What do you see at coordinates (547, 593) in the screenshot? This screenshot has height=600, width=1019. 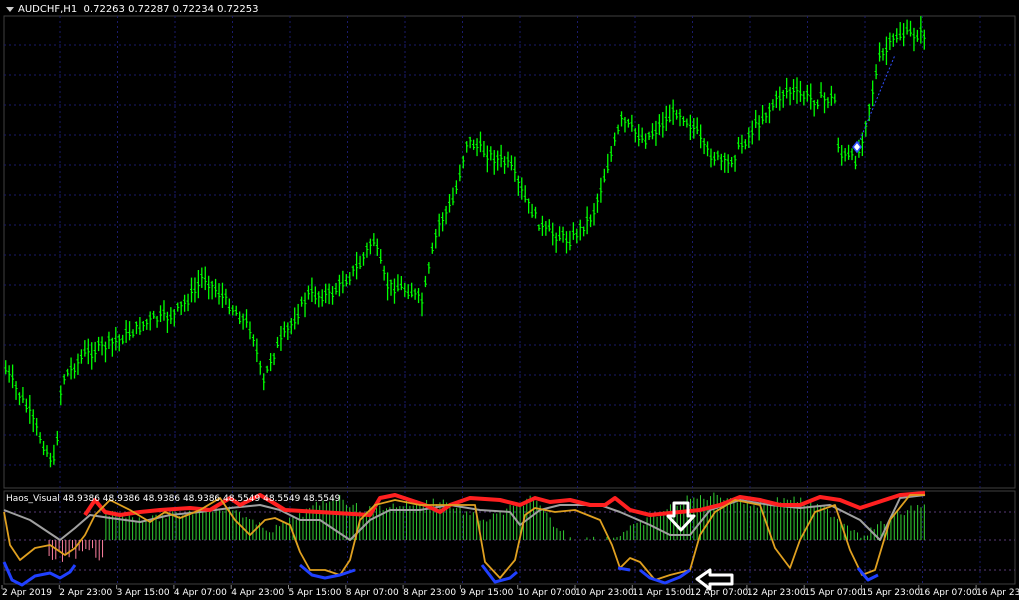 I see `time-axis-label: 10 Apr 07:00` at bounding box center [547, 593].